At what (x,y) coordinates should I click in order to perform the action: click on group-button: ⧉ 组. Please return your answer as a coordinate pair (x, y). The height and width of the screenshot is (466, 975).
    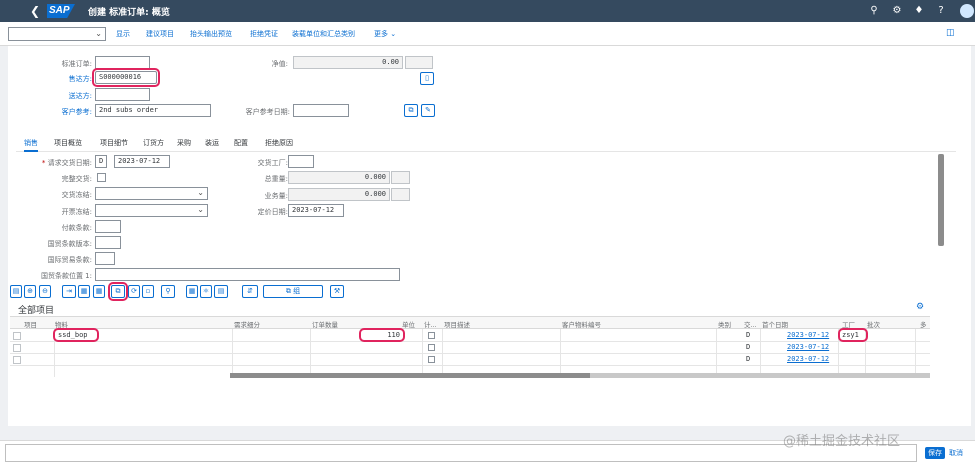
    Looking at the image, I should click on (293, 291).